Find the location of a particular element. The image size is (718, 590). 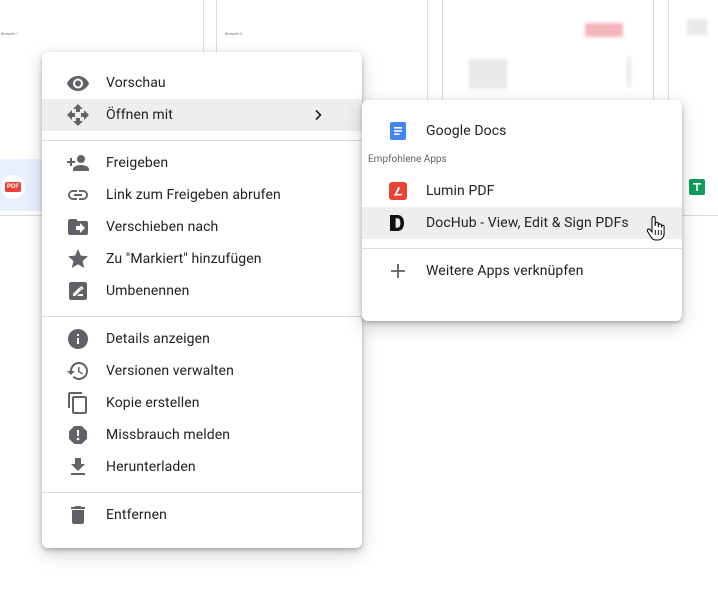

info-icon is located at coordinates (78, 339).